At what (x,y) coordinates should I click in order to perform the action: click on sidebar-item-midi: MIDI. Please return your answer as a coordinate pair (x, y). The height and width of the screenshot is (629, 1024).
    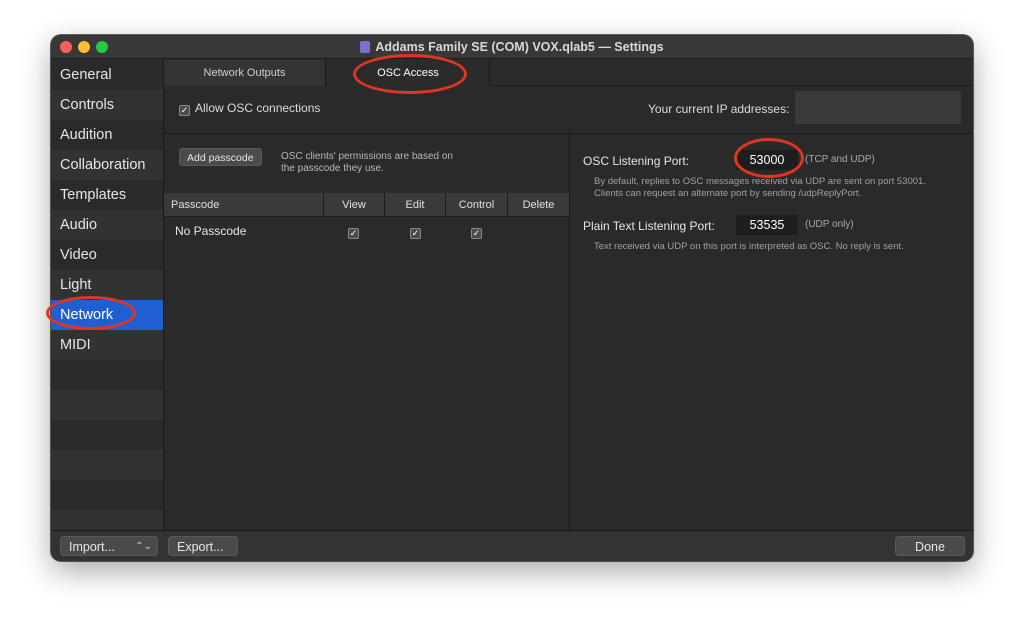
    Looking at the image, I should click on (107, 345).